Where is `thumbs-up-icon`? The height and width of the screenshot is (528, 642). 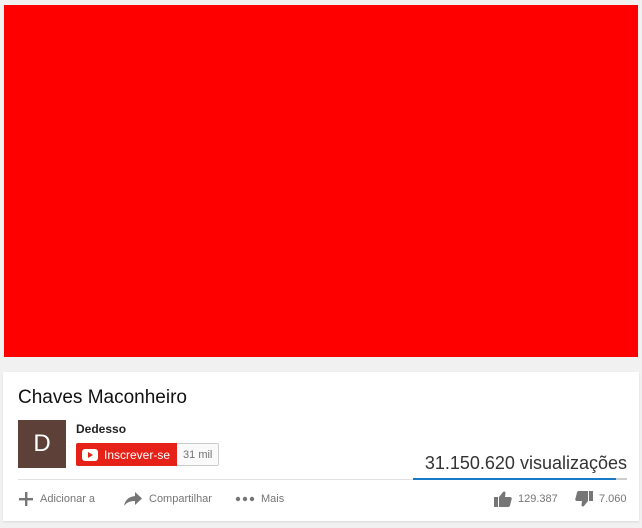
thumbs-up-icon is located at coordinates (503, 499).